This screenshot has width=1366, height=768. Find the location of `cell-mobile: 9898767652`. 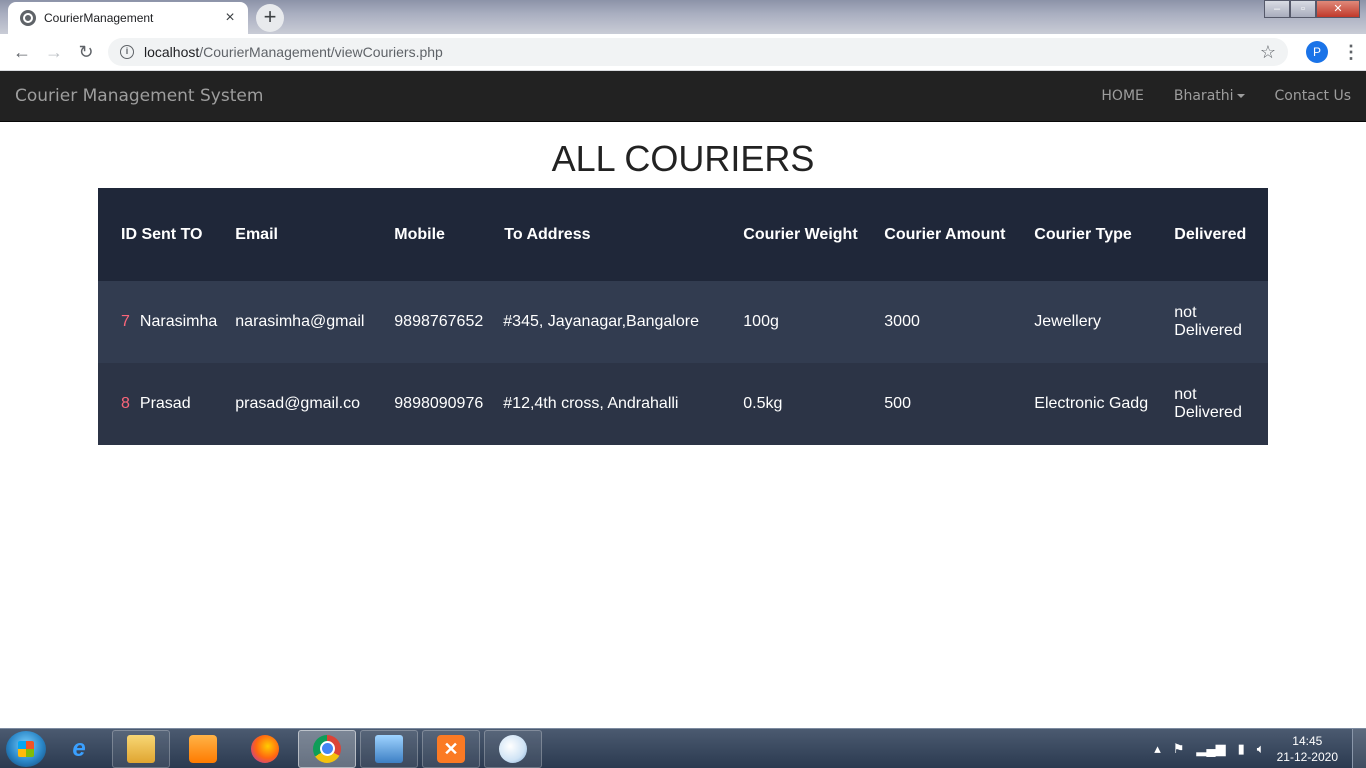

cell-mobile: 9898767652 is located at coordinates (439, 321).